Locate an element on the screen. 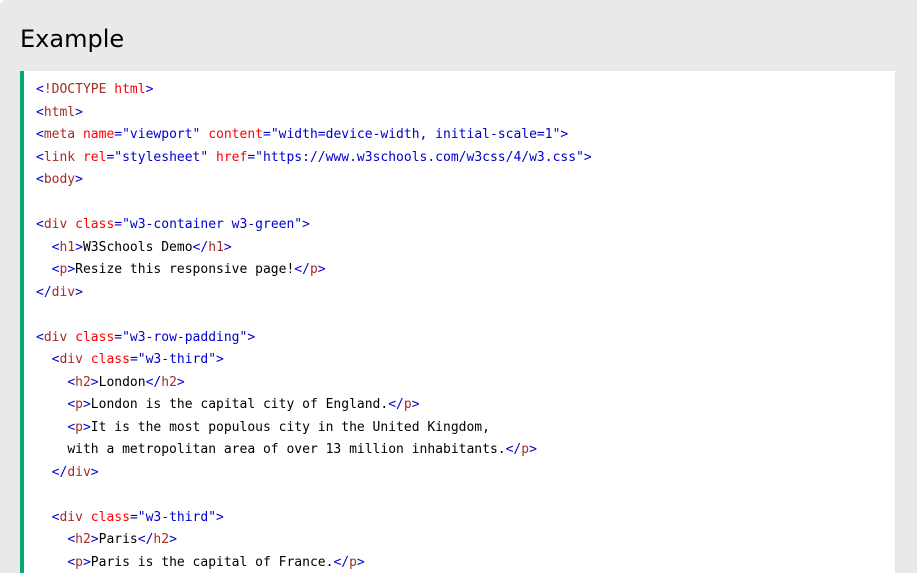 Image resolution: width=917 pixels, height=573 pixels. code-attribute: rel is located at coordinates (94, 157).